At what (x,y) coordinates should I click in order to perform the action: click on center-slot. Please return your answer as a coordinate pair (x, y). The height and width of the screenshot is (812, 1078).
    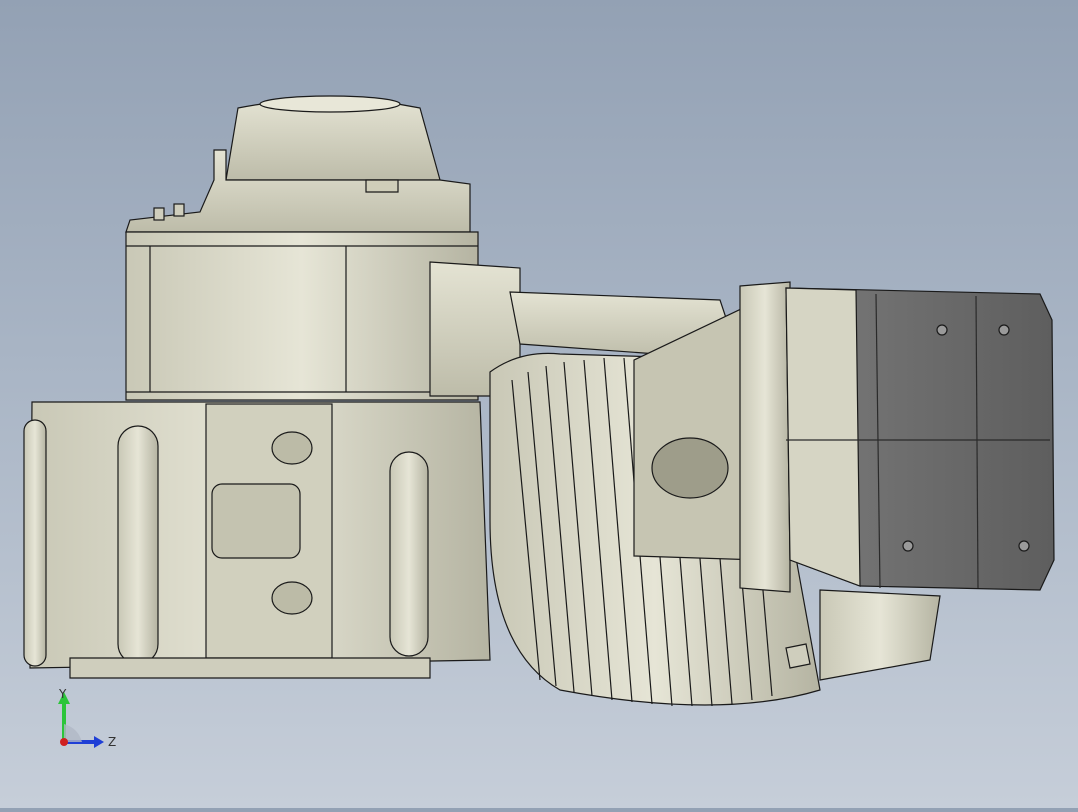
    Looking at the image, I should click on (256, 521).